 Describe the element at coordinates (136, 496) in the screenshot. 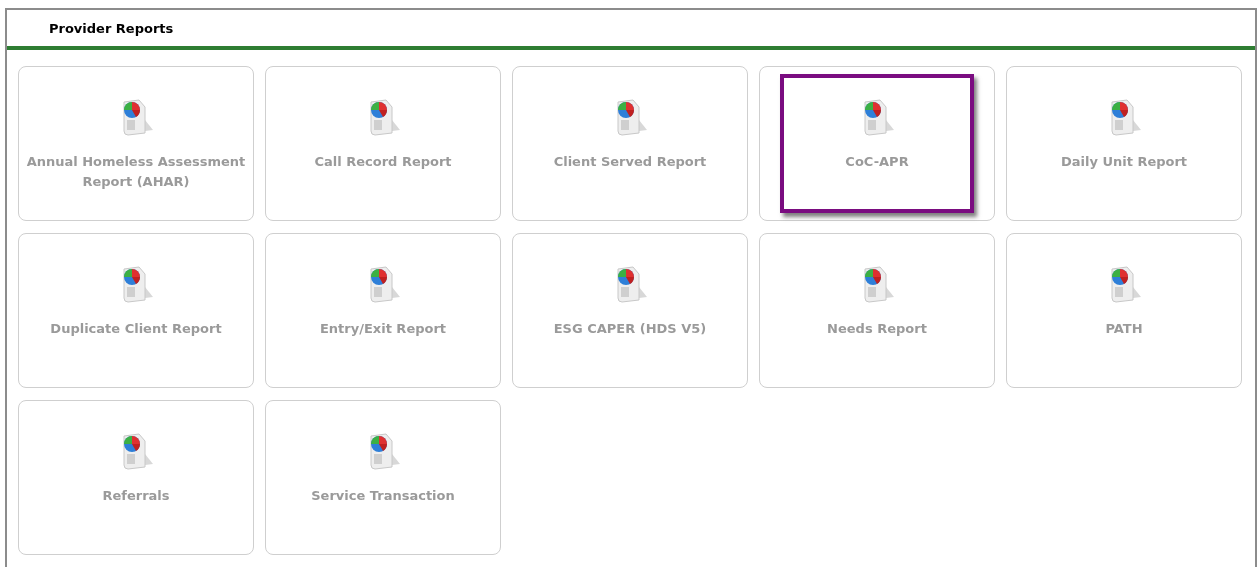

I see `report-label: Referrals` at that location.